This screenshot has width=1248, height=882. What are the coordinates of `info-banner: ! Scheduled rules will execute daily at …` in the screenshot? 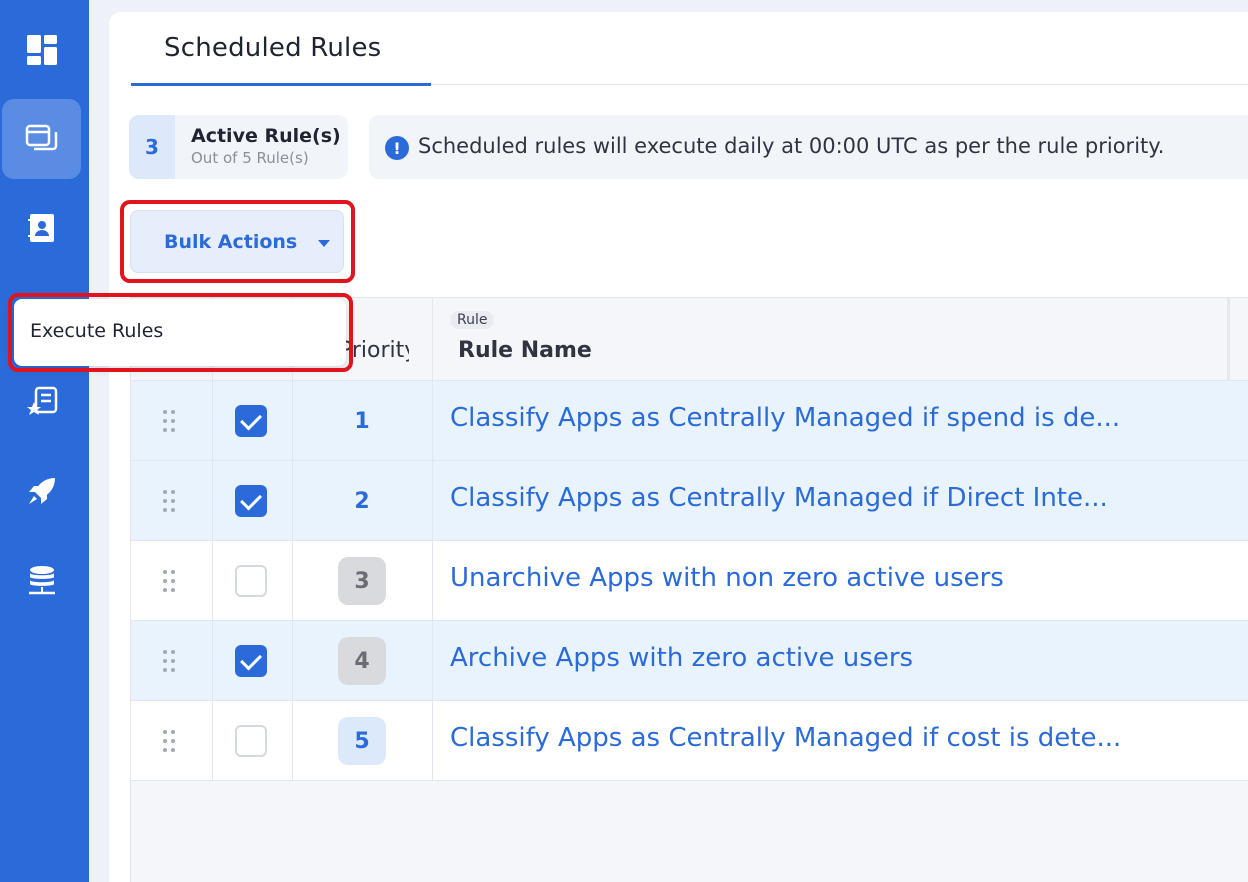 It's located at (808, 147).